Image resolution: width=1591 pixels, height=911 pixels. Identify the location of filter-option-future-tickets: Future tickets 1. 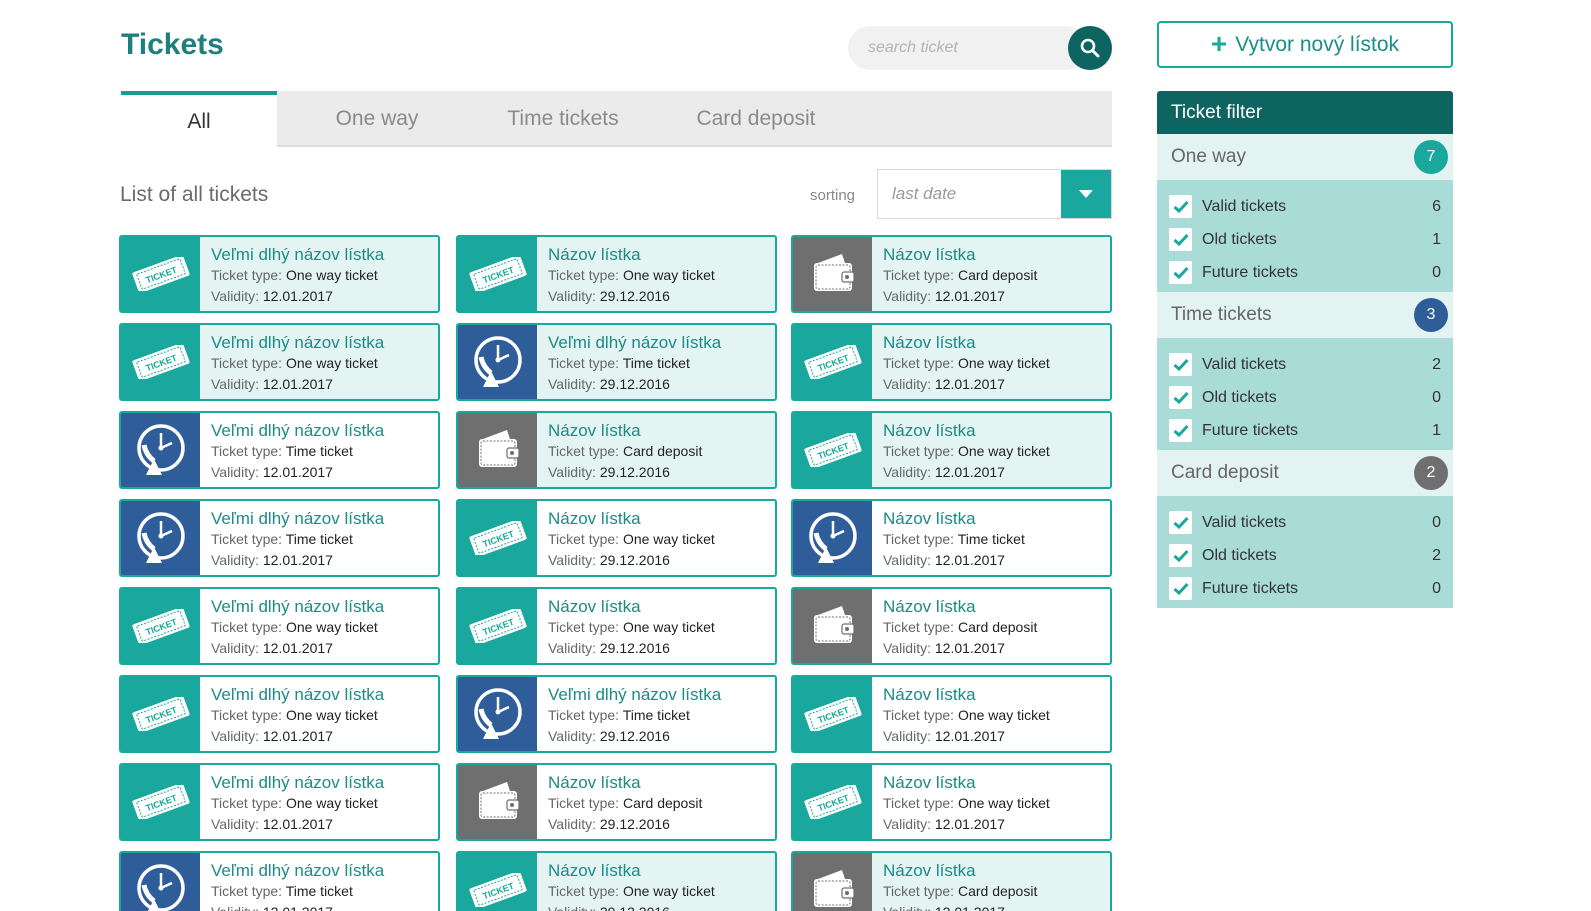
(1305, 430).